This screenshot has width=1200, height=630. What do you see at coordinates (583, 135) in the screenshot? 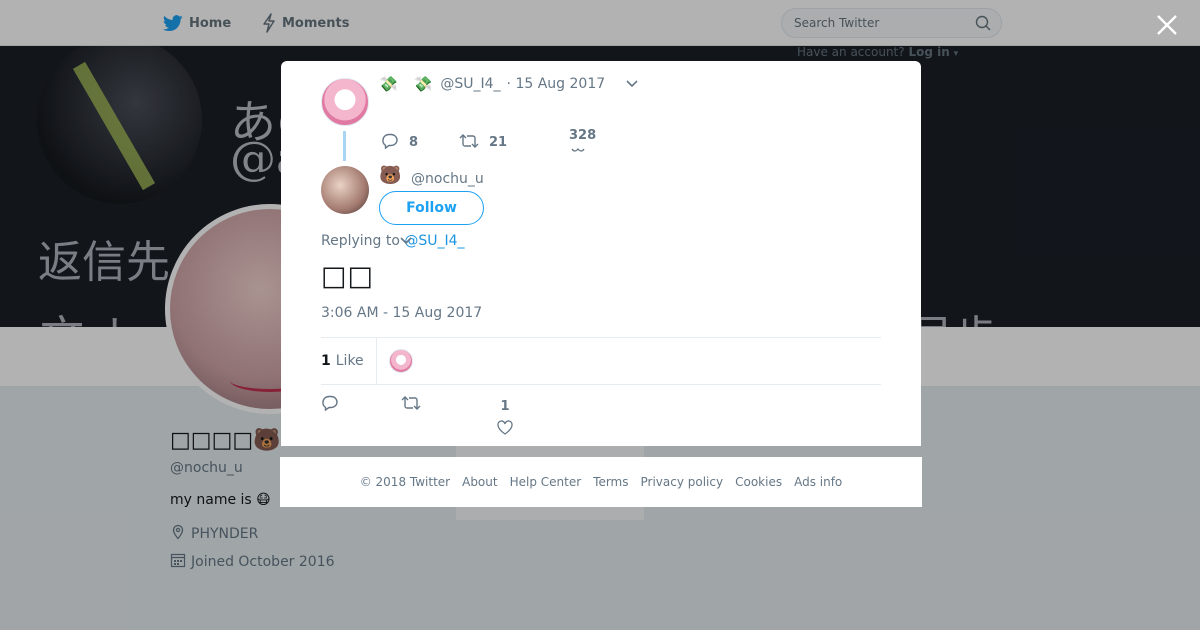
I see `parent-like-count: 328` at bounding box center [583, 135].